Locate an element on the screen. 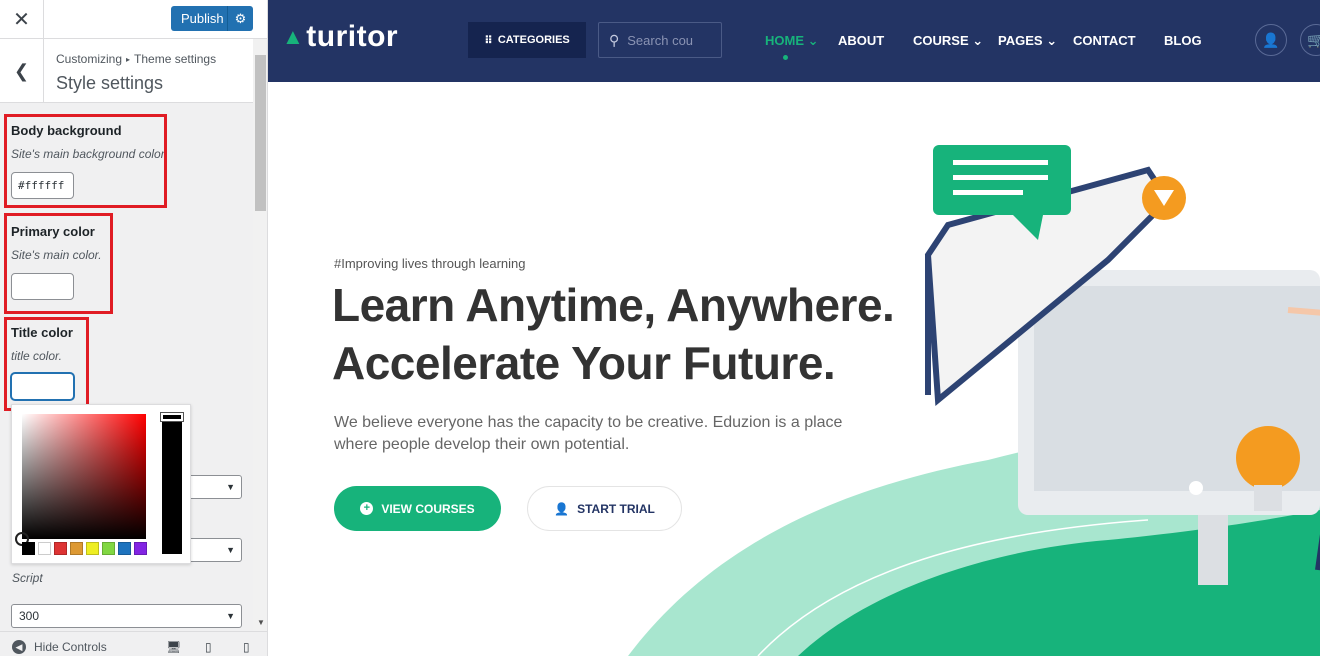 The height and width of the screenshot is (656, 1320). breadcrumb-section: Theme settings is located at coordinates (175, 59).